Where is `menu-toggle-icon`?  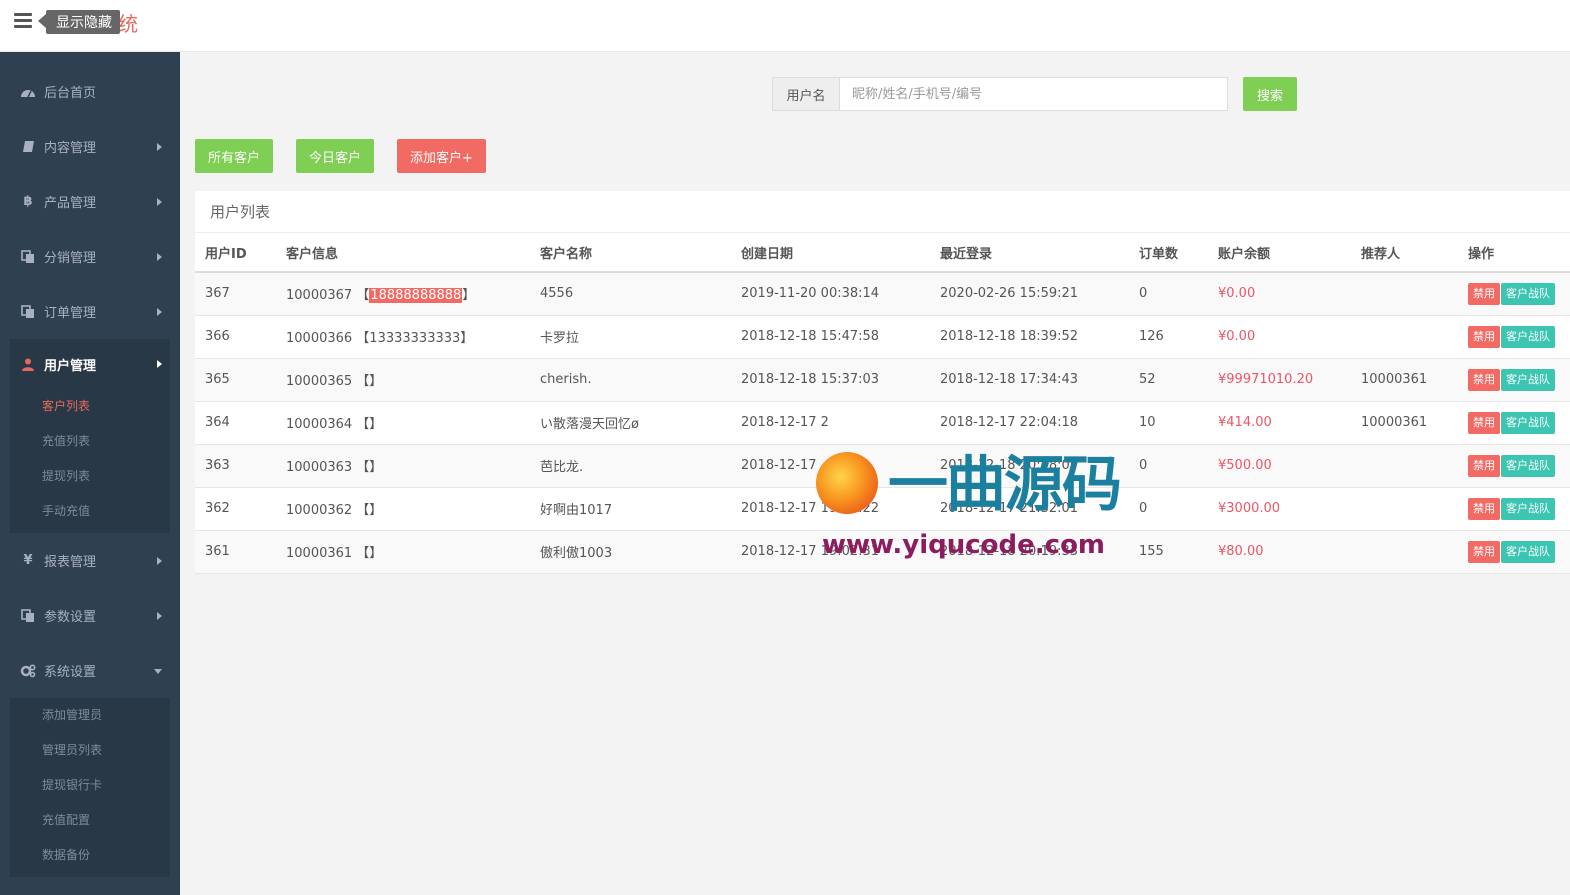
menu-toggle-icon is located at coordinates (23, 21).